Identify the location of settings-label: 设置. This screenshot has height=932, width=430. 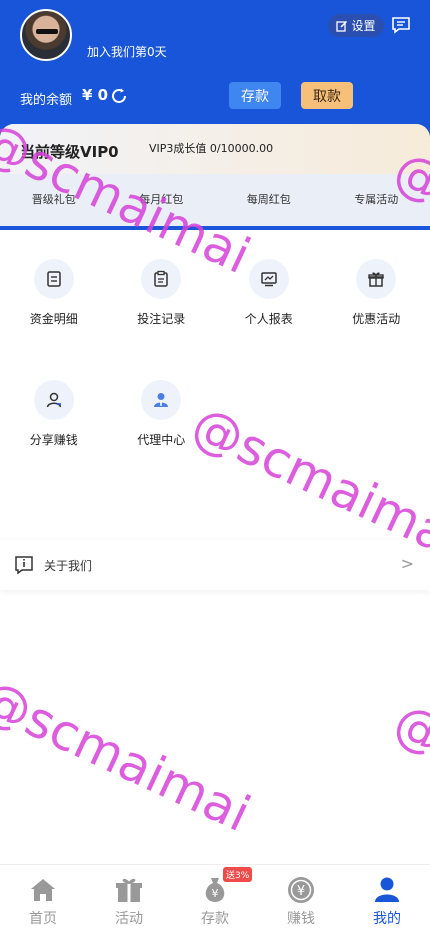
(363, 26).